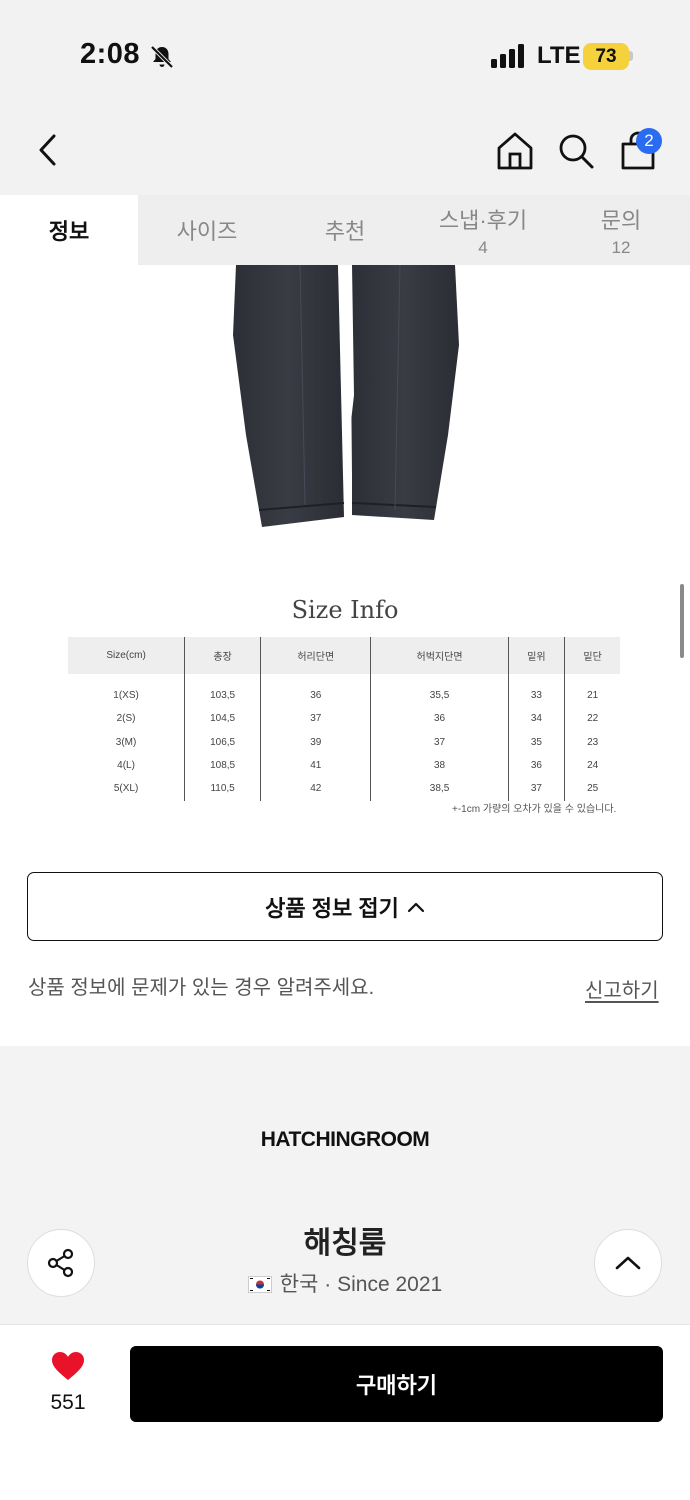 The width and height of the screenshot is (690, 1500). I want to click on buy-button-label: 구매하기, so click(396, 1385).